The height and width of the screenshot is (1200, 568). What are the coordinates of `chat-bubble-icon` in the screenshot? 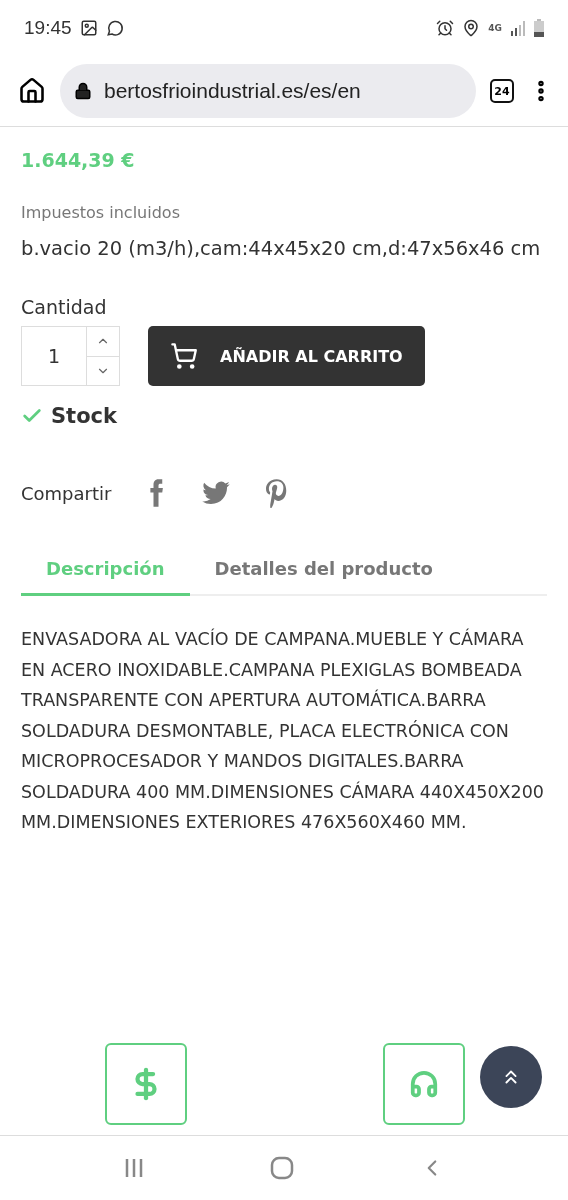 It's located at (114, 28).